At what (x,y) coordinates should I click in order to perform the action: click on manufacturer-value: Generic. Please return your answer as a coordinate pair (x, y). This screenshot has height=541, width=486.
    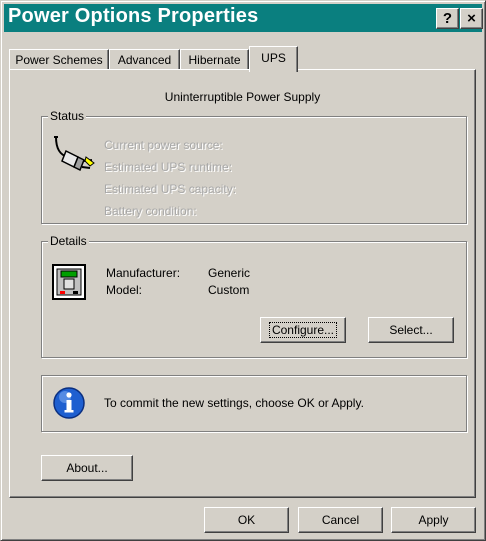
    Looking at the image, I should click on (229, 273).